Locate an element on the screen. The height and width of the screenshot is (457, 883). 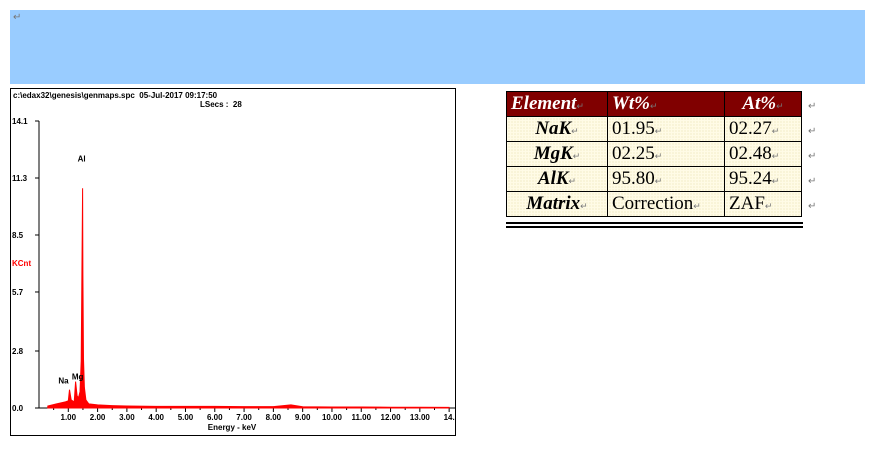
table-row: Matrix↵ Correction↵ ZAF↵ is located at coordinates (654, 204).